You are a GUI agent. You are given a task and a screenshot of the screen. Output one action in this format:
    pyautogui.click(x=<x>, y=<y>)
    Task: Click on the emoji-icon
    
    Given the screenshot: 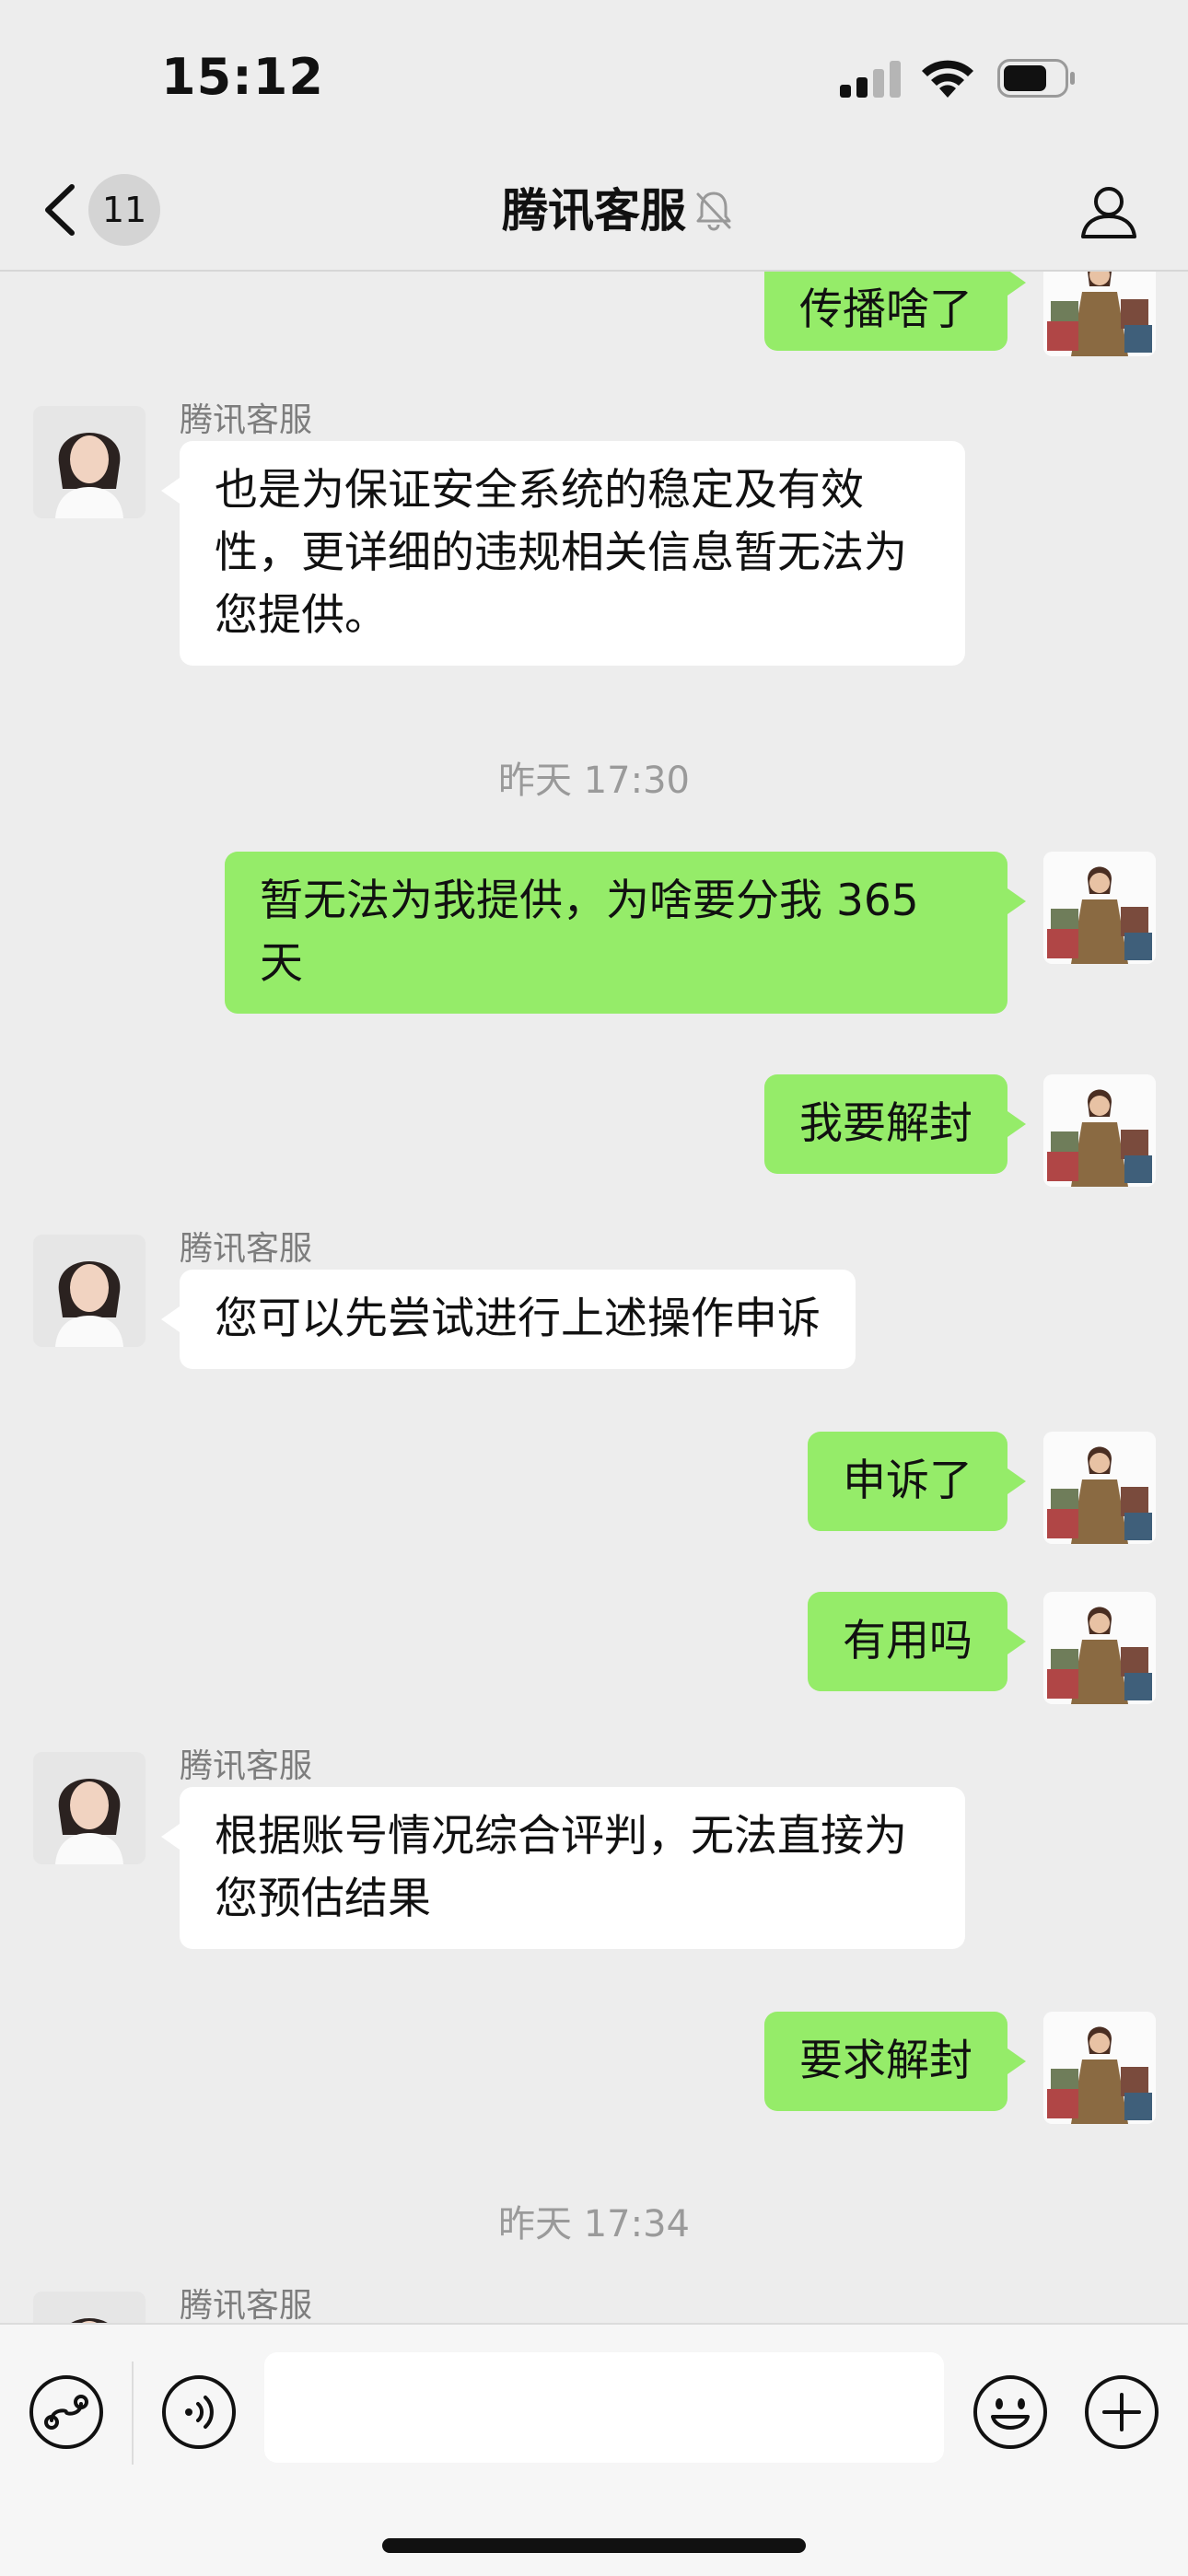 What is the action you would take?
    pyautogui.click(x=1010, y=2412)
    